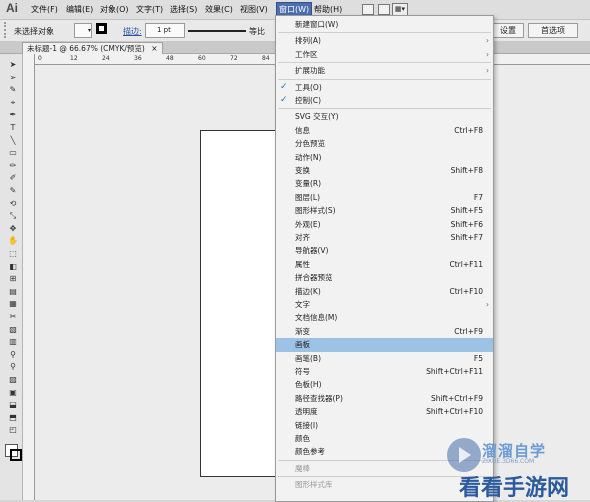 Image resolution: width=590 pixels, height=502 pixels. I want to click on window-menu-item: 描边(K) Ctrl+F10, so click(384, 291).